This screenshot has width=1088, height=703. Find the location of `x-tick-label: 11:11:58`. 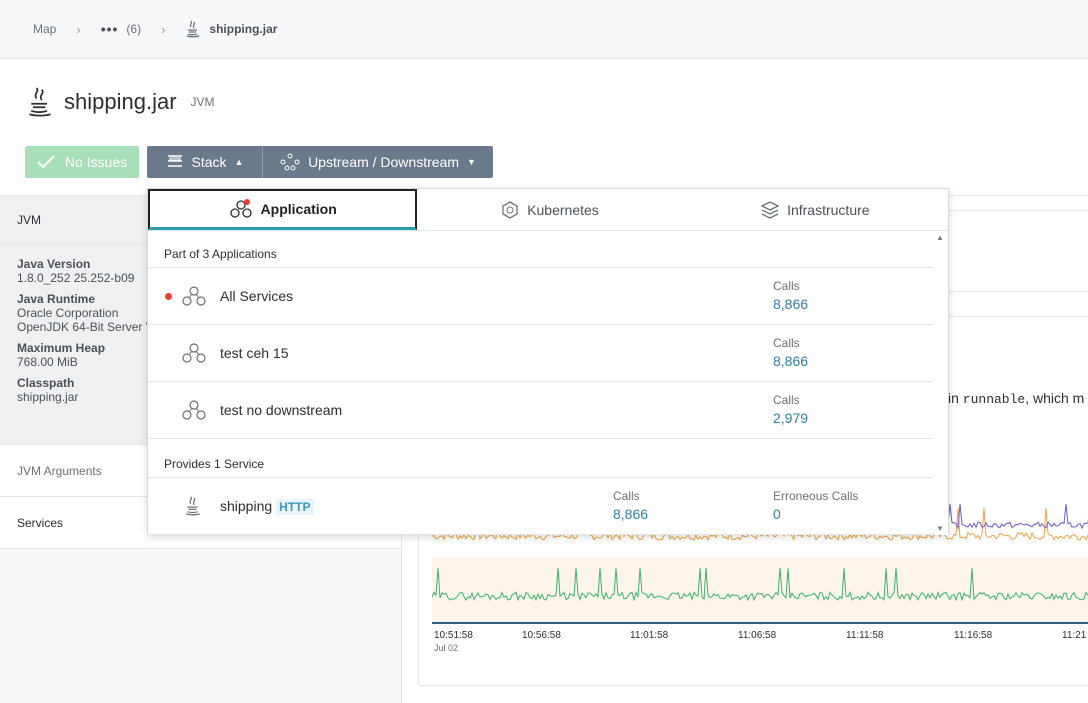

x-tick-label: 11:11:58 is located at coordinates (865, 635).